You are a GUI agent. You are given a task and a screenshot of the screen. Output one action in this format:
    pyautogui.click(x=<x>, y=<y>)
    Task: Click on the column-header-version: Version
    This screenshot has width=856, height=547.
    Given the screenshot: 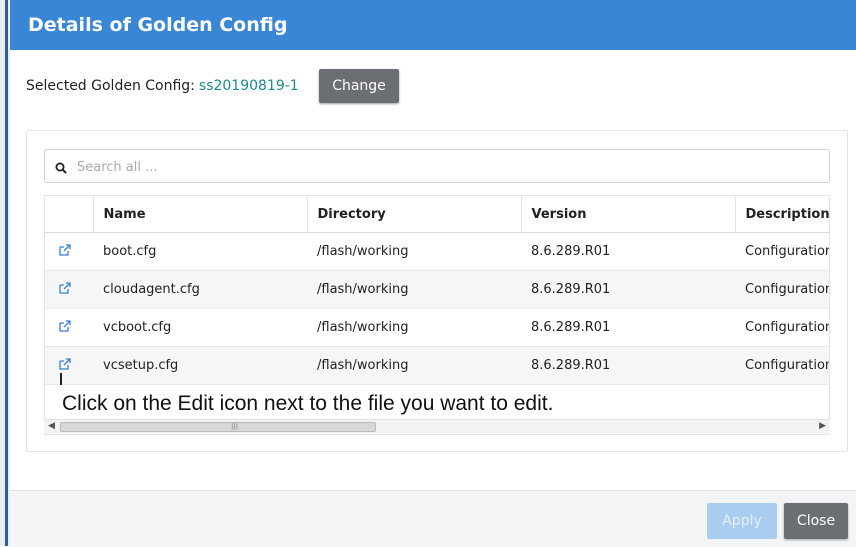 What is the action you would take?
    pyautogui.click(x=628, y=214)
    